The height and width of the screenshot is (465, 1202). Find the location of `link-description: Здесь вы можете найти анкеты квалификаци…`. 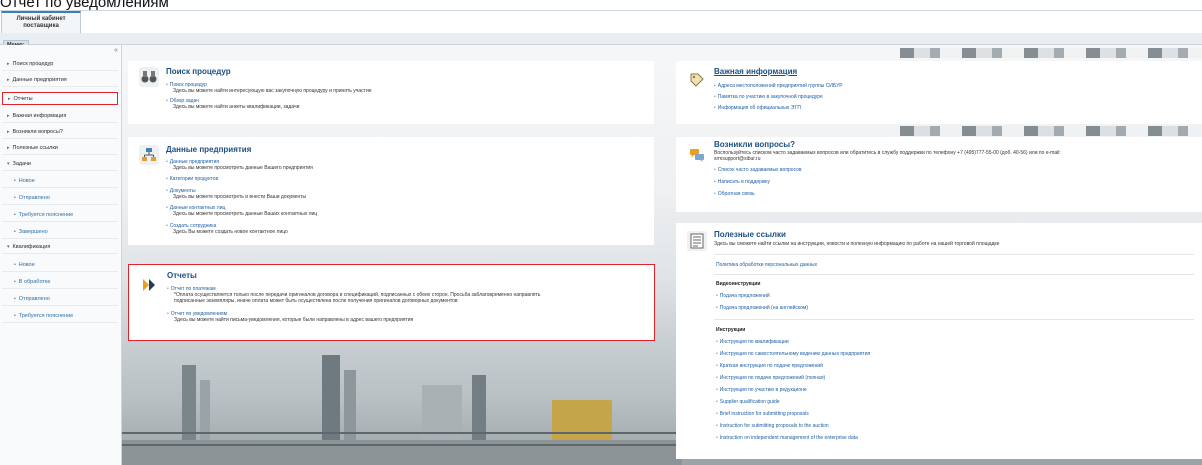

link-description: Здесь вы можете найти анкеты квалификаци… is located at coordinates (236, 107).